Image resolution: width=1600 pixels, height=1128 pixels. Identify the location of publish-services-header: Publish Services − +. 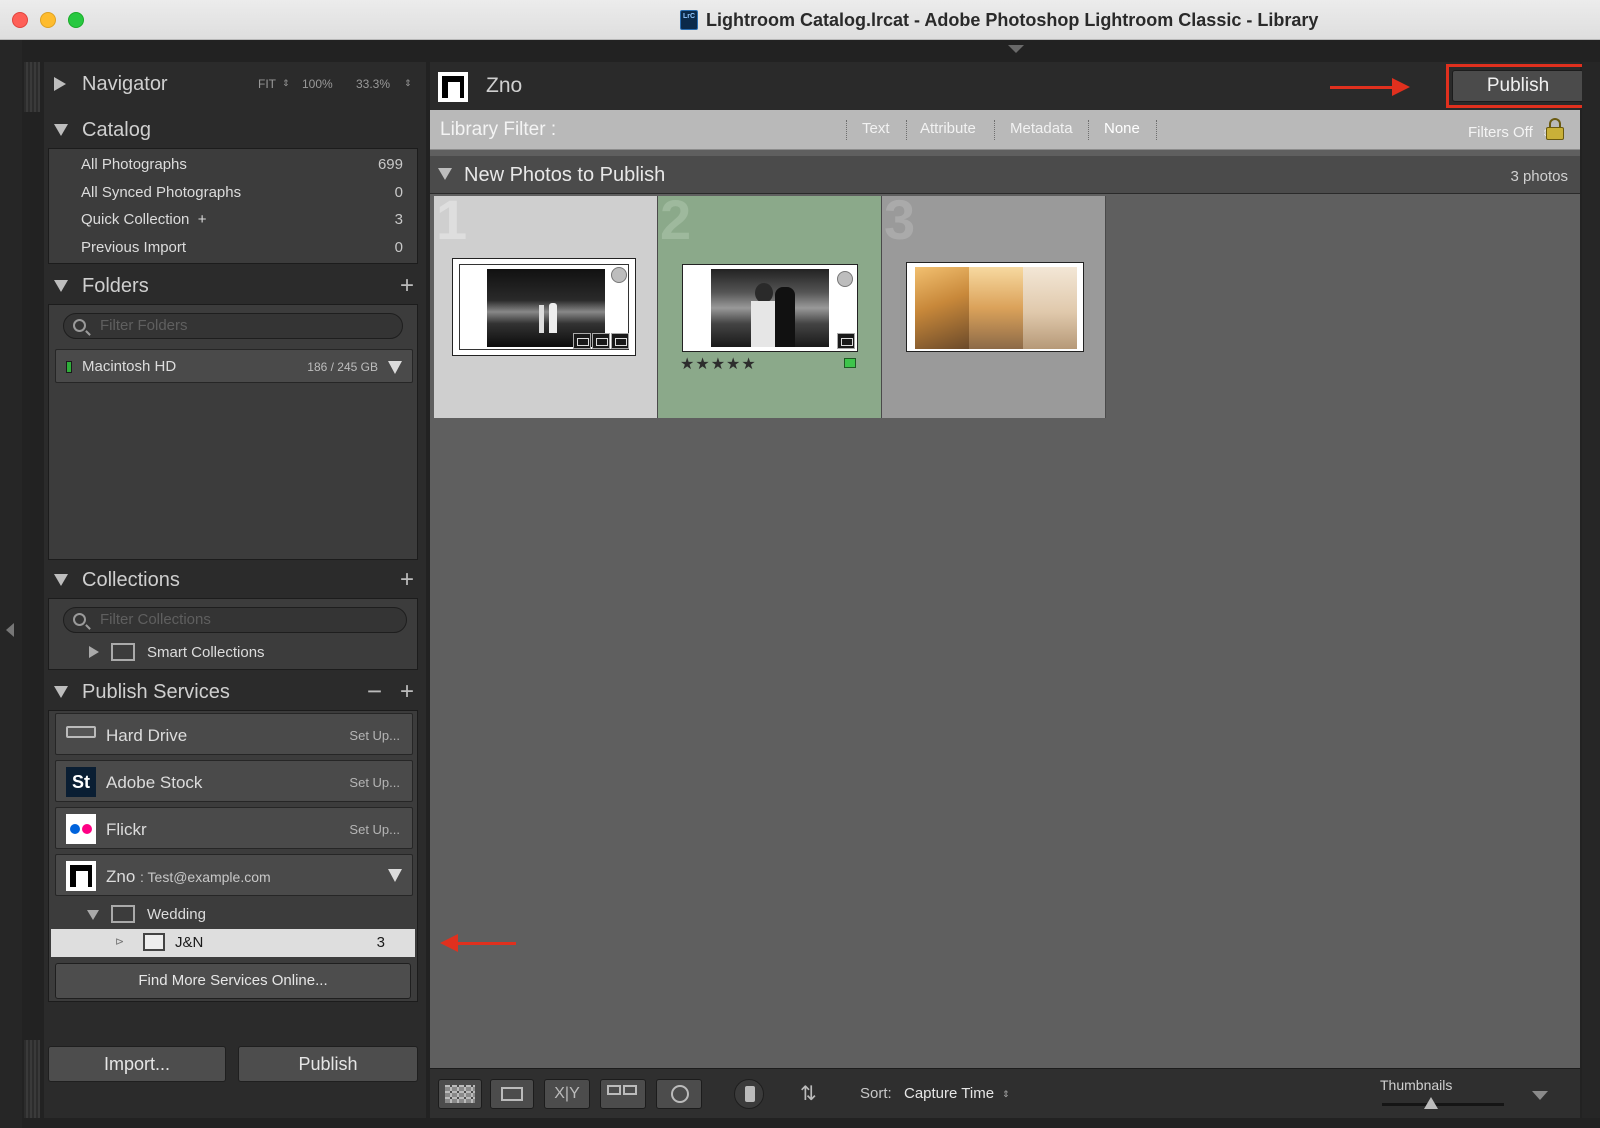
(235, 692).